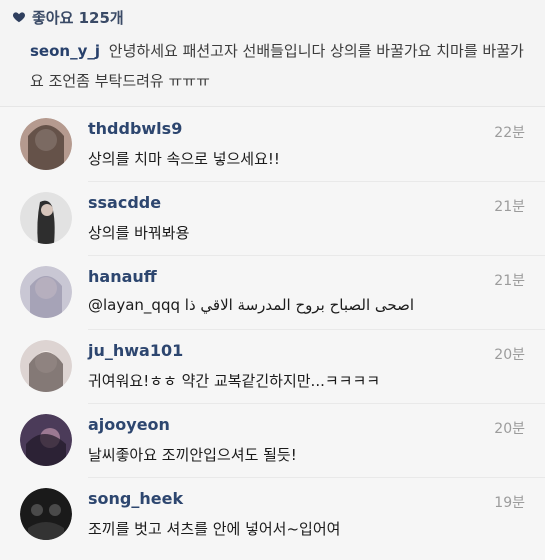 Image resolution: width=545 pixels, height=560 pixels. What do you see at coordinates (272, 145) in the screenshot?
I see `comment-row: thddbwls9 상의를 치마 속으로 넣으세요!! 22분` at bounding box center [272, 145].